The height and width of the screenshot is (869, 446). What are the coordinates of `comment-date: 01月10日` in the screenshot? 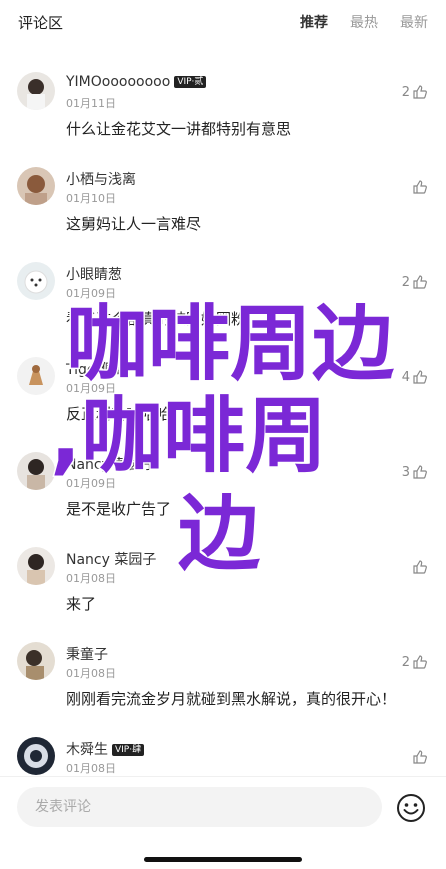 It's located at (91, 198).